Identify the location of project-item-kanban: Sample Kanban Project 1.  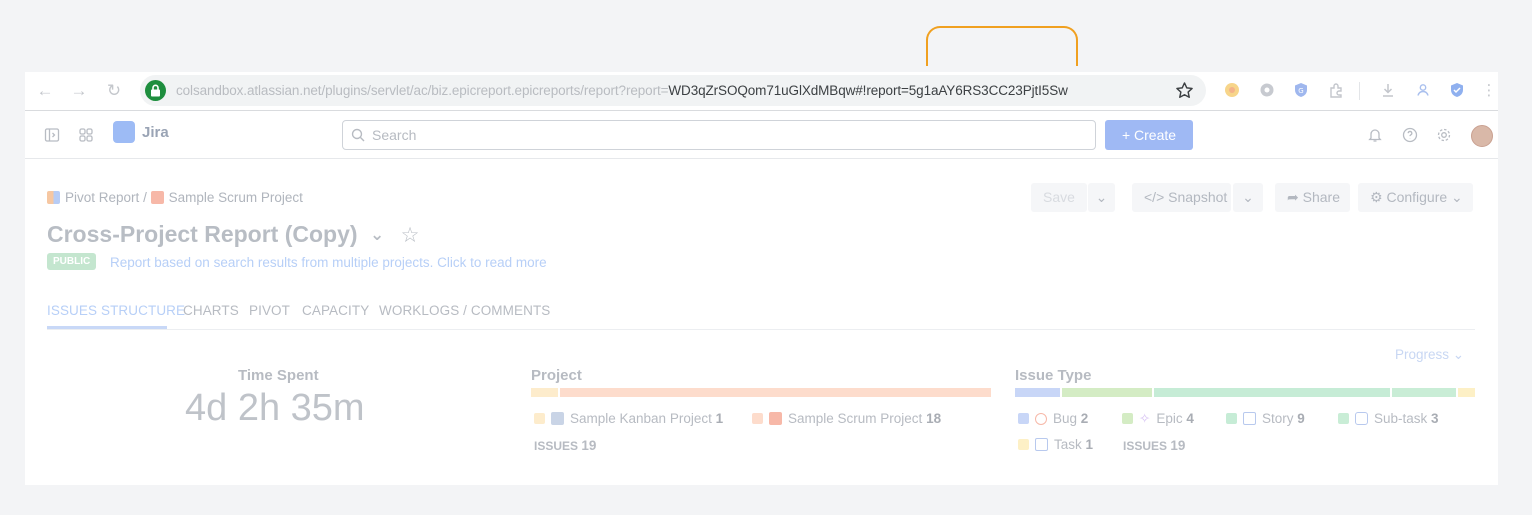
(628, 418).